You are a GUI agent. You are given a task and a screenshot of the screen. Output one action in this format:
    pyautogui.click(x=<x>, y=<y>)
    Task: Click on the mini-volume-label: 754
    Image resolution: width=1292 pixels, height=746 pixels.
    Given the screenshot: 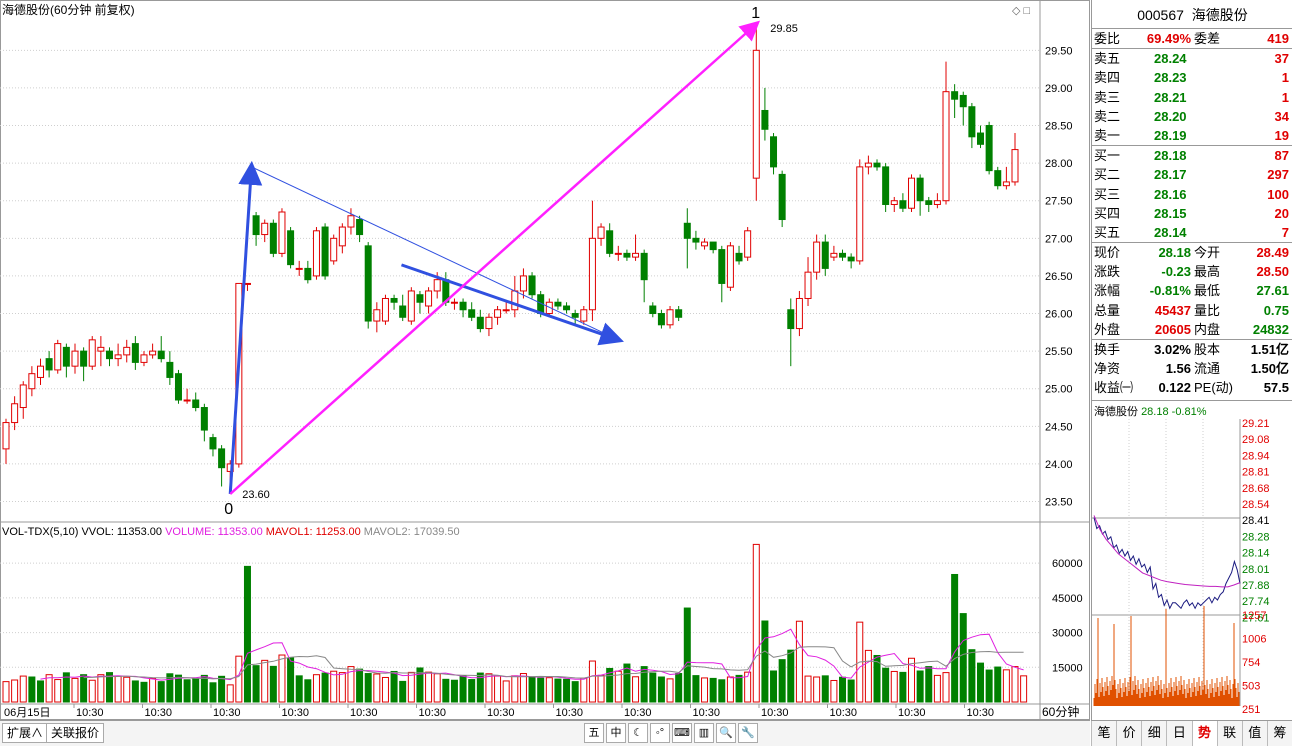 What is the action you would take?
    pyautogui.click(x=1251, y=663)
    